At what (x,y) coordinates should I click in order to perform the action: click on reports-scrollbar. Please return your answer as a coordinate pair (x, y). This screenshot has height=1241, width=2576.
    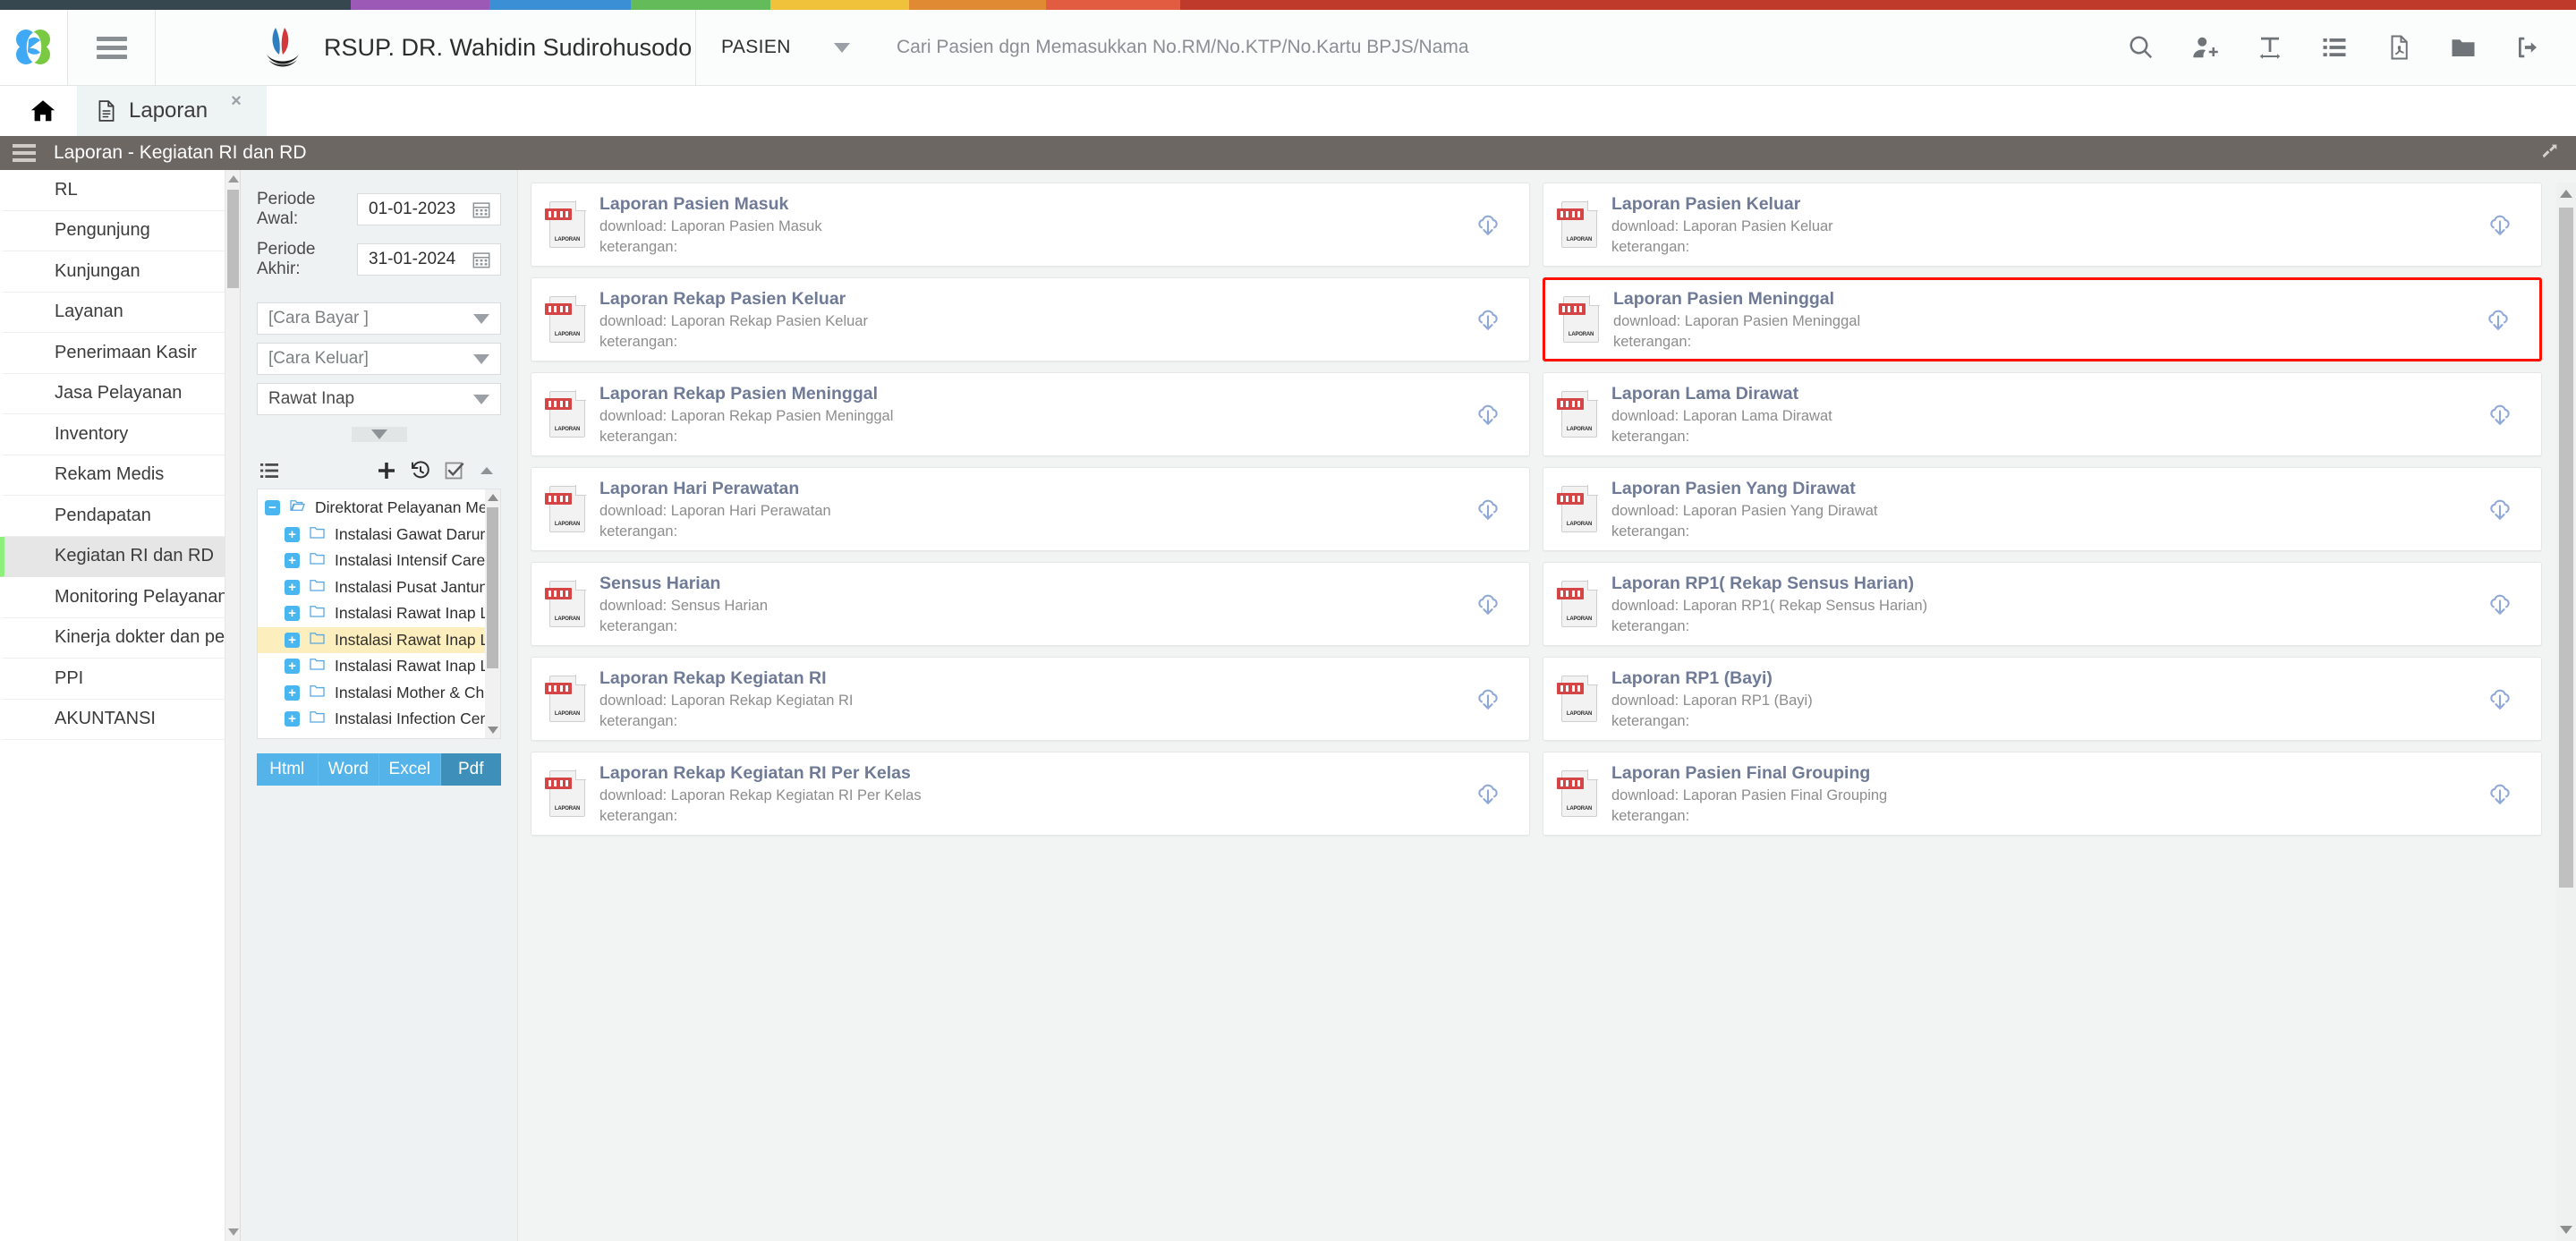
    Looking at the image, I should click on (2566, 712).